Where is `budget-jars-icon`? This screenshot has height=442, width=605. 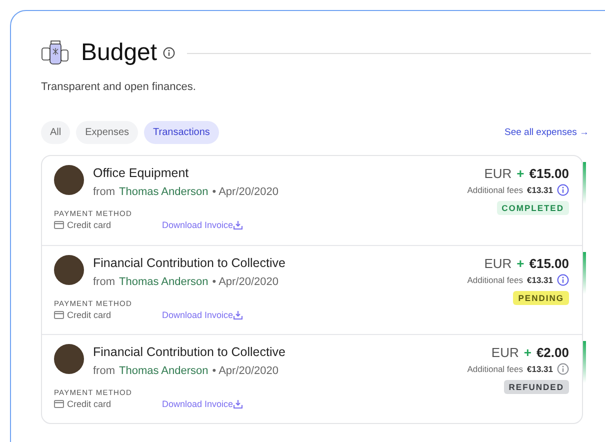
budget-jars-icon is located at coordinates (56, 53).